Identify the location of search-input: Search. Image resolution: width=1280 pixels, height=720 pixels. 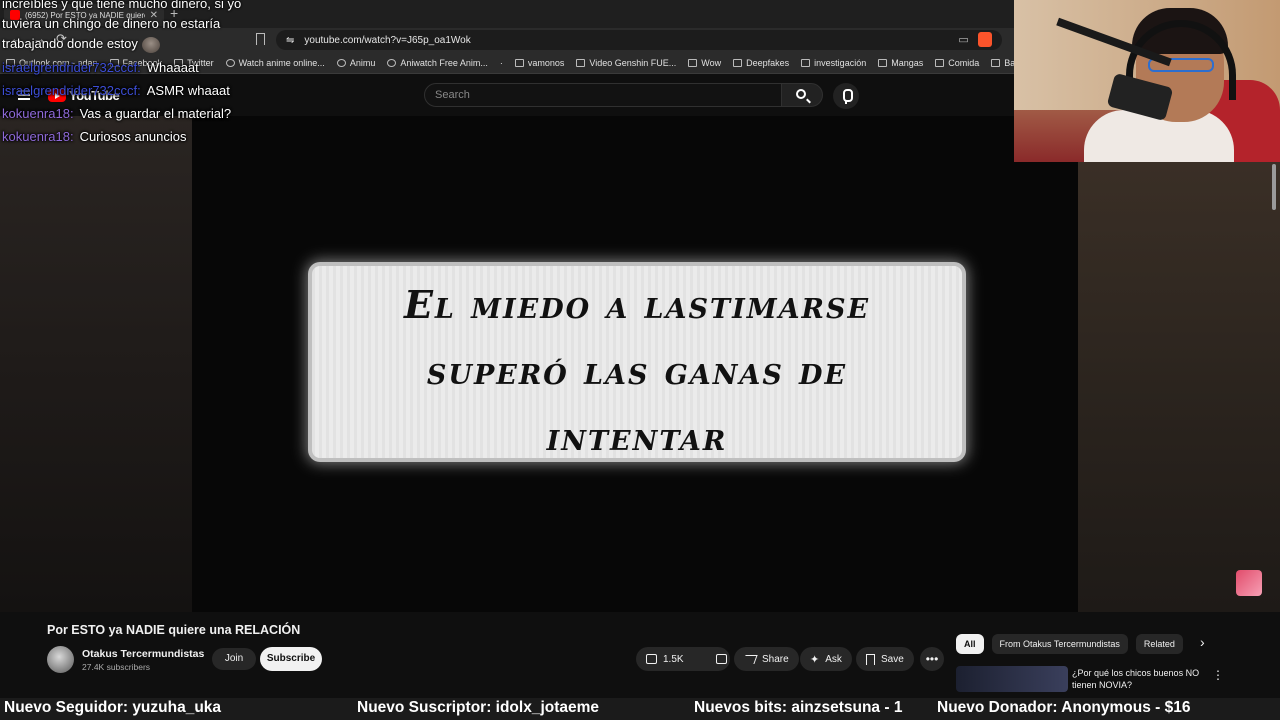
(603, 95).